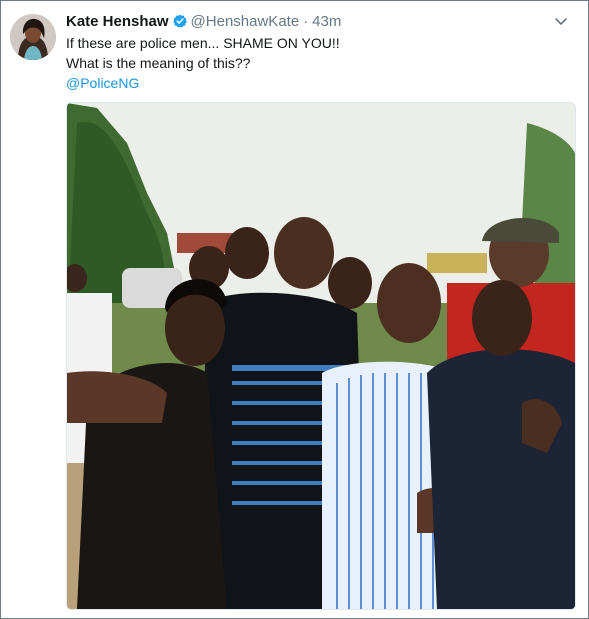 The width and height of the screenshot is (589, 619). I want to click on avatar-photo, so click(33, 37).